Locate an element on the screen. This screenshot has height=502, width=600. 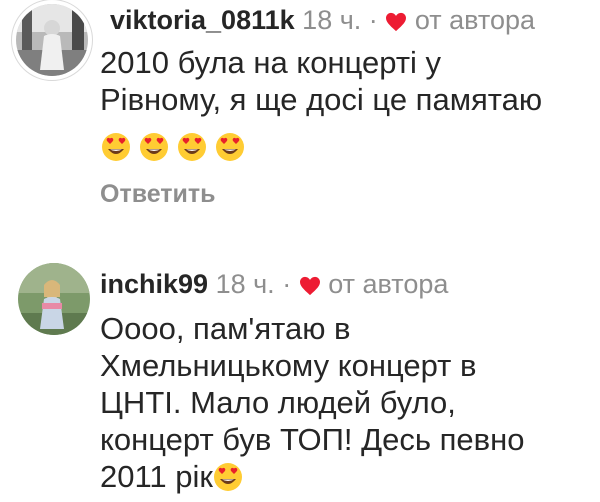
comment-line: Хмельницькому концерт в is located at coordinates (288, 365).